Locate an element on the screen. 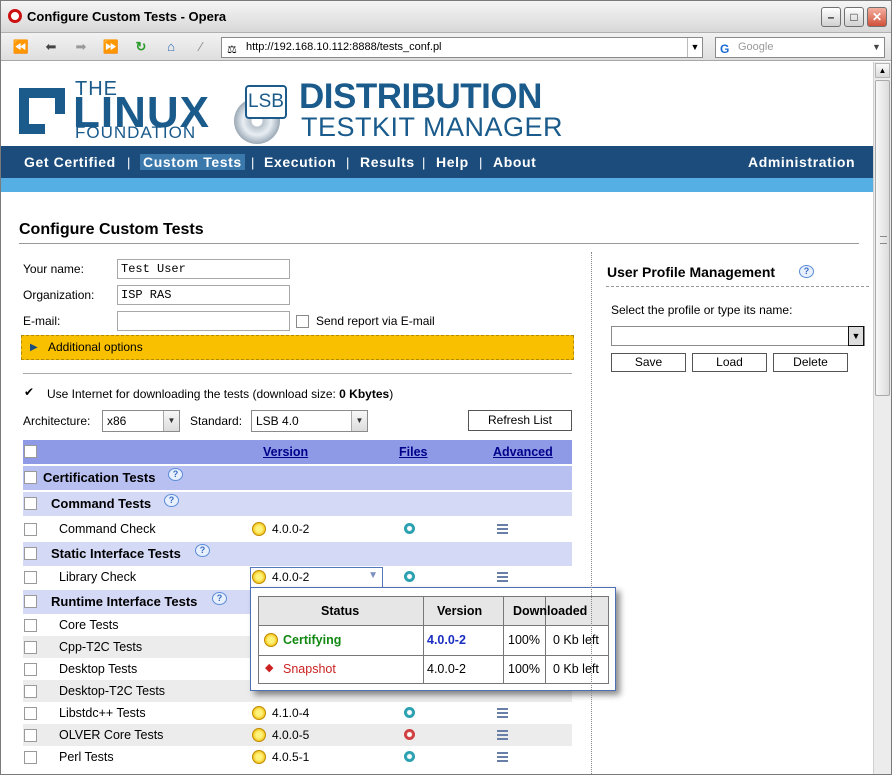  load-profile-button: Load is located at coordinates (729, 362).